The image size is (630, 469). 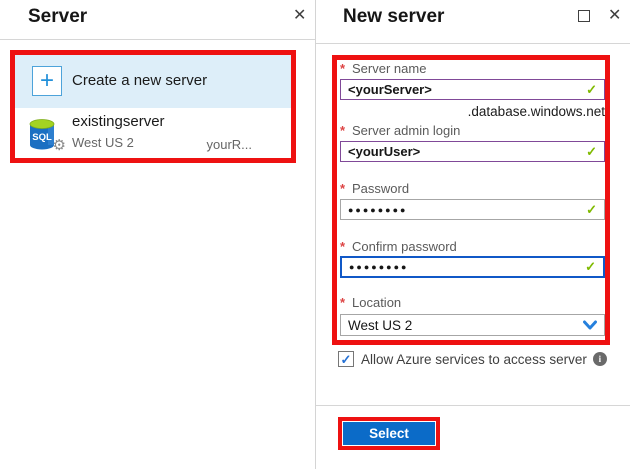 What do you see at coordinates (118, 121) in the screenshot?
I see `server-name-text: existingserver` at bounding box center [118, 121].